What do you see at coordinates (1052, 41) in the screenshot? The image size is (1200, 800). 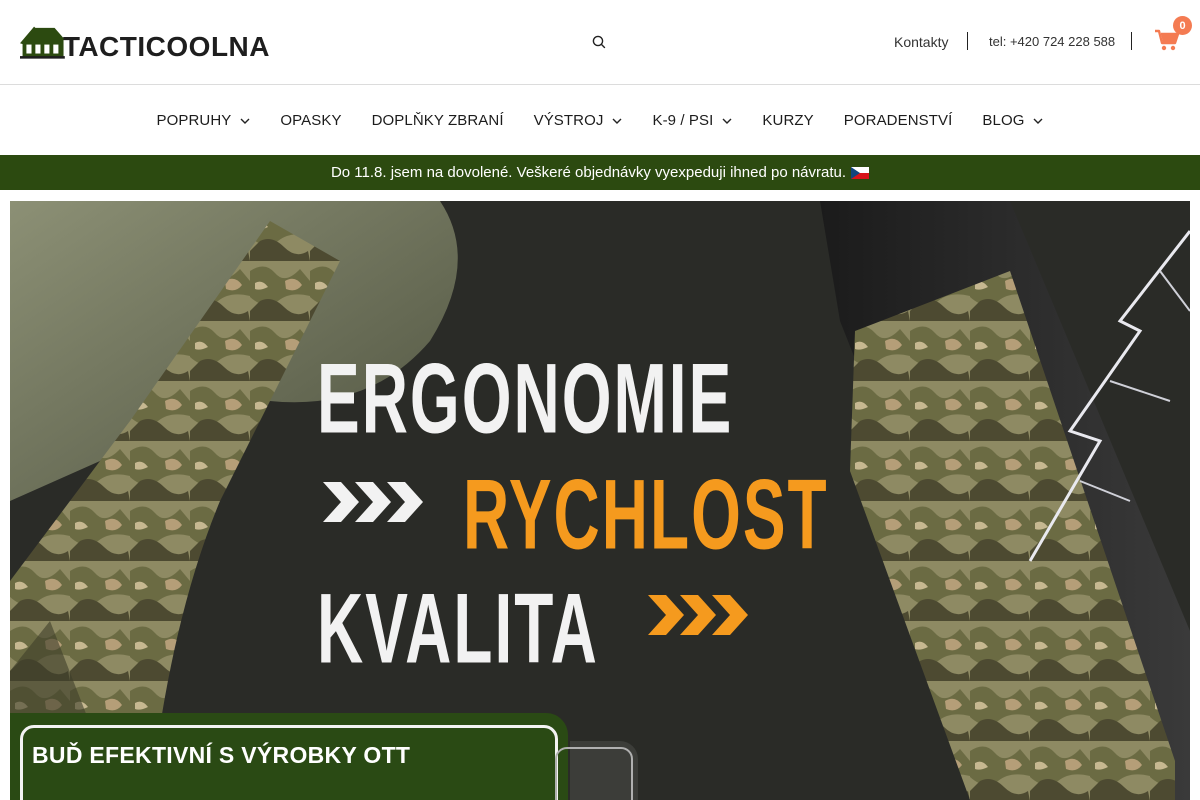 I see `phone-number: tel: +420 724 228 588` at bounding box center [1052, 41].